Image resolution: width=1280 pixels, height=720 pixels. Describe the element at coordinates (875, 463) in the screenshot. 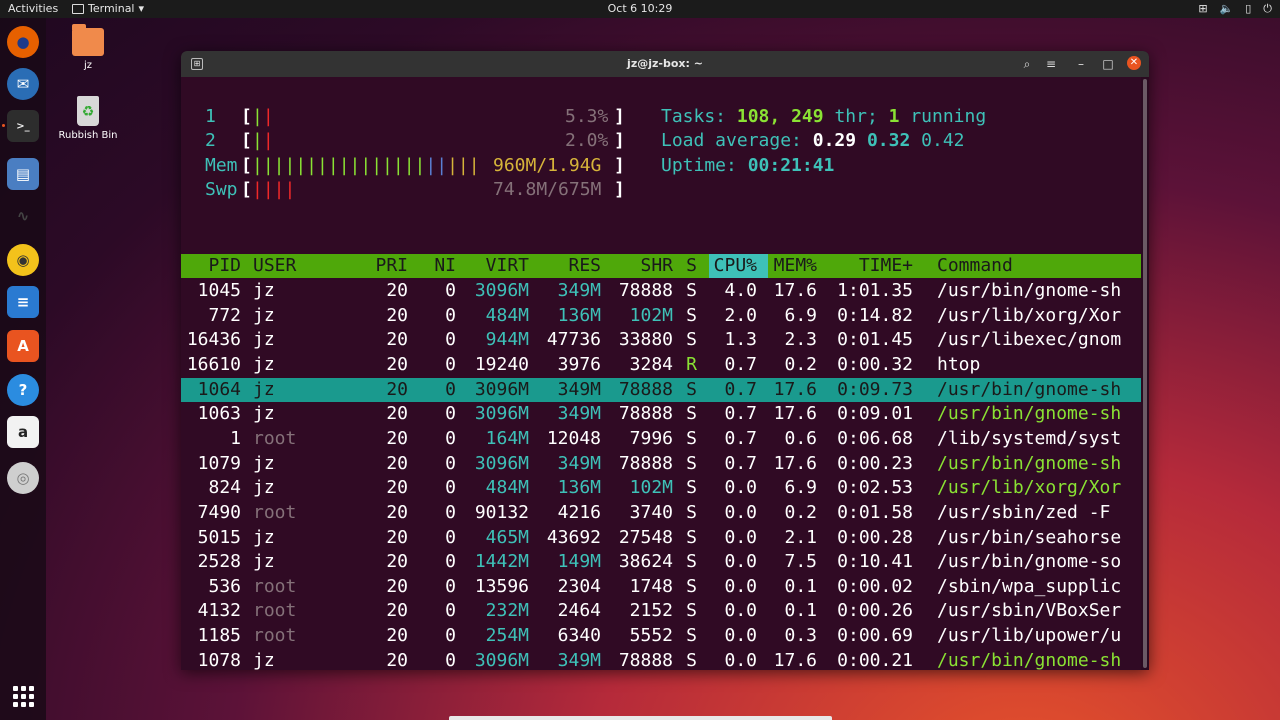

I see `cell-time: 0:00.23` at that location.